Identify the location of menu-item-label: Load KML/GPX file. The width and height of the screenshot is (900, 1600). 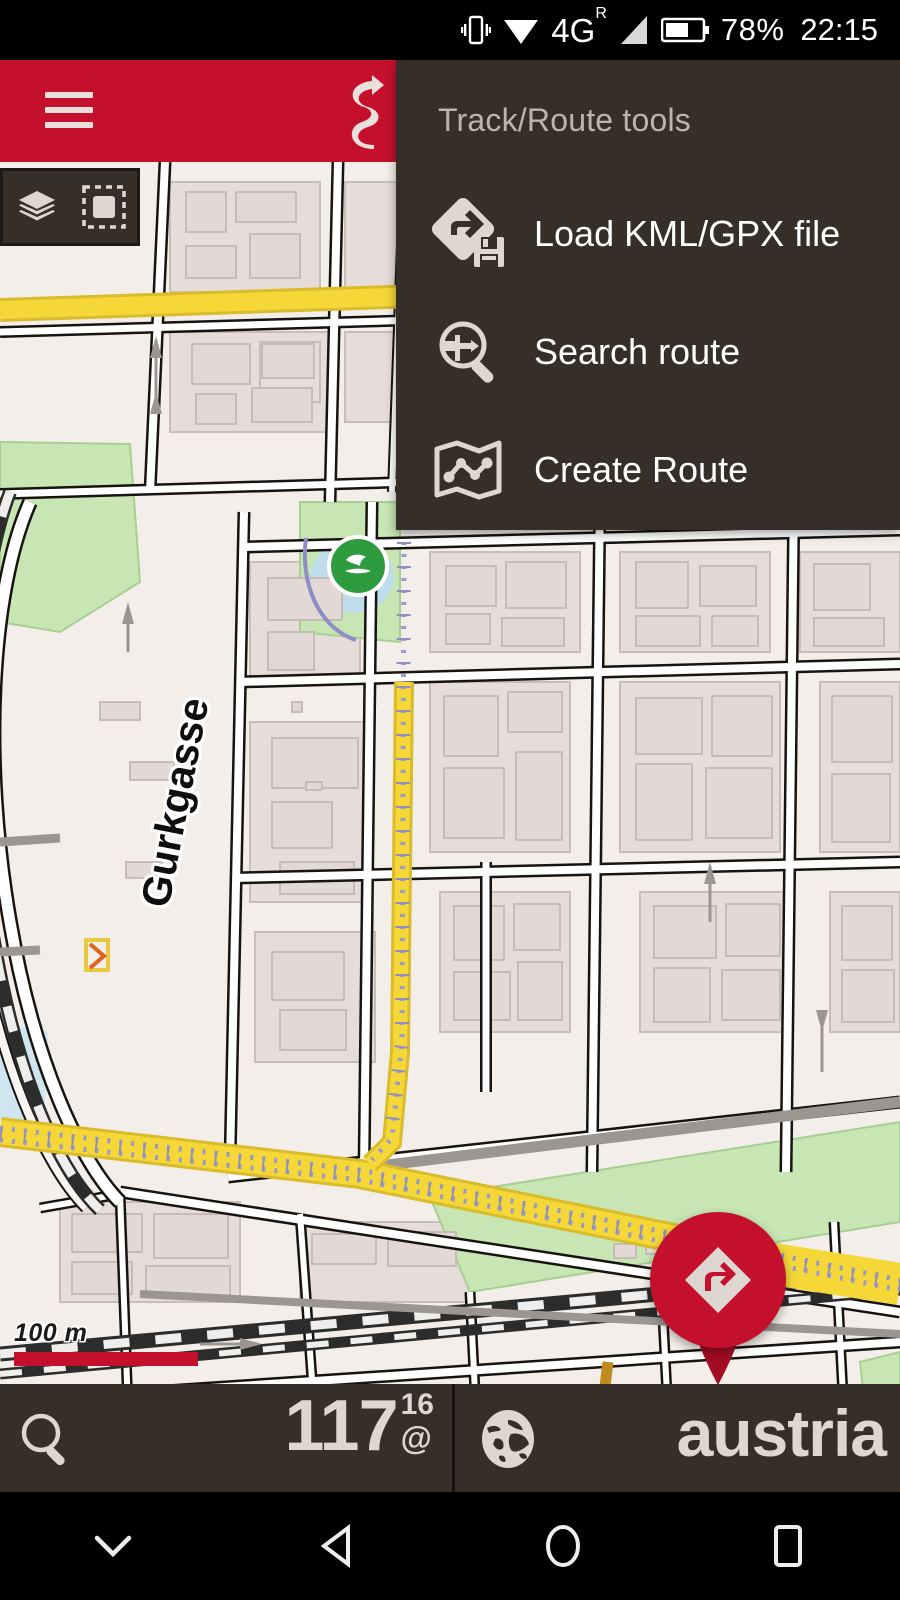
(687, 233).